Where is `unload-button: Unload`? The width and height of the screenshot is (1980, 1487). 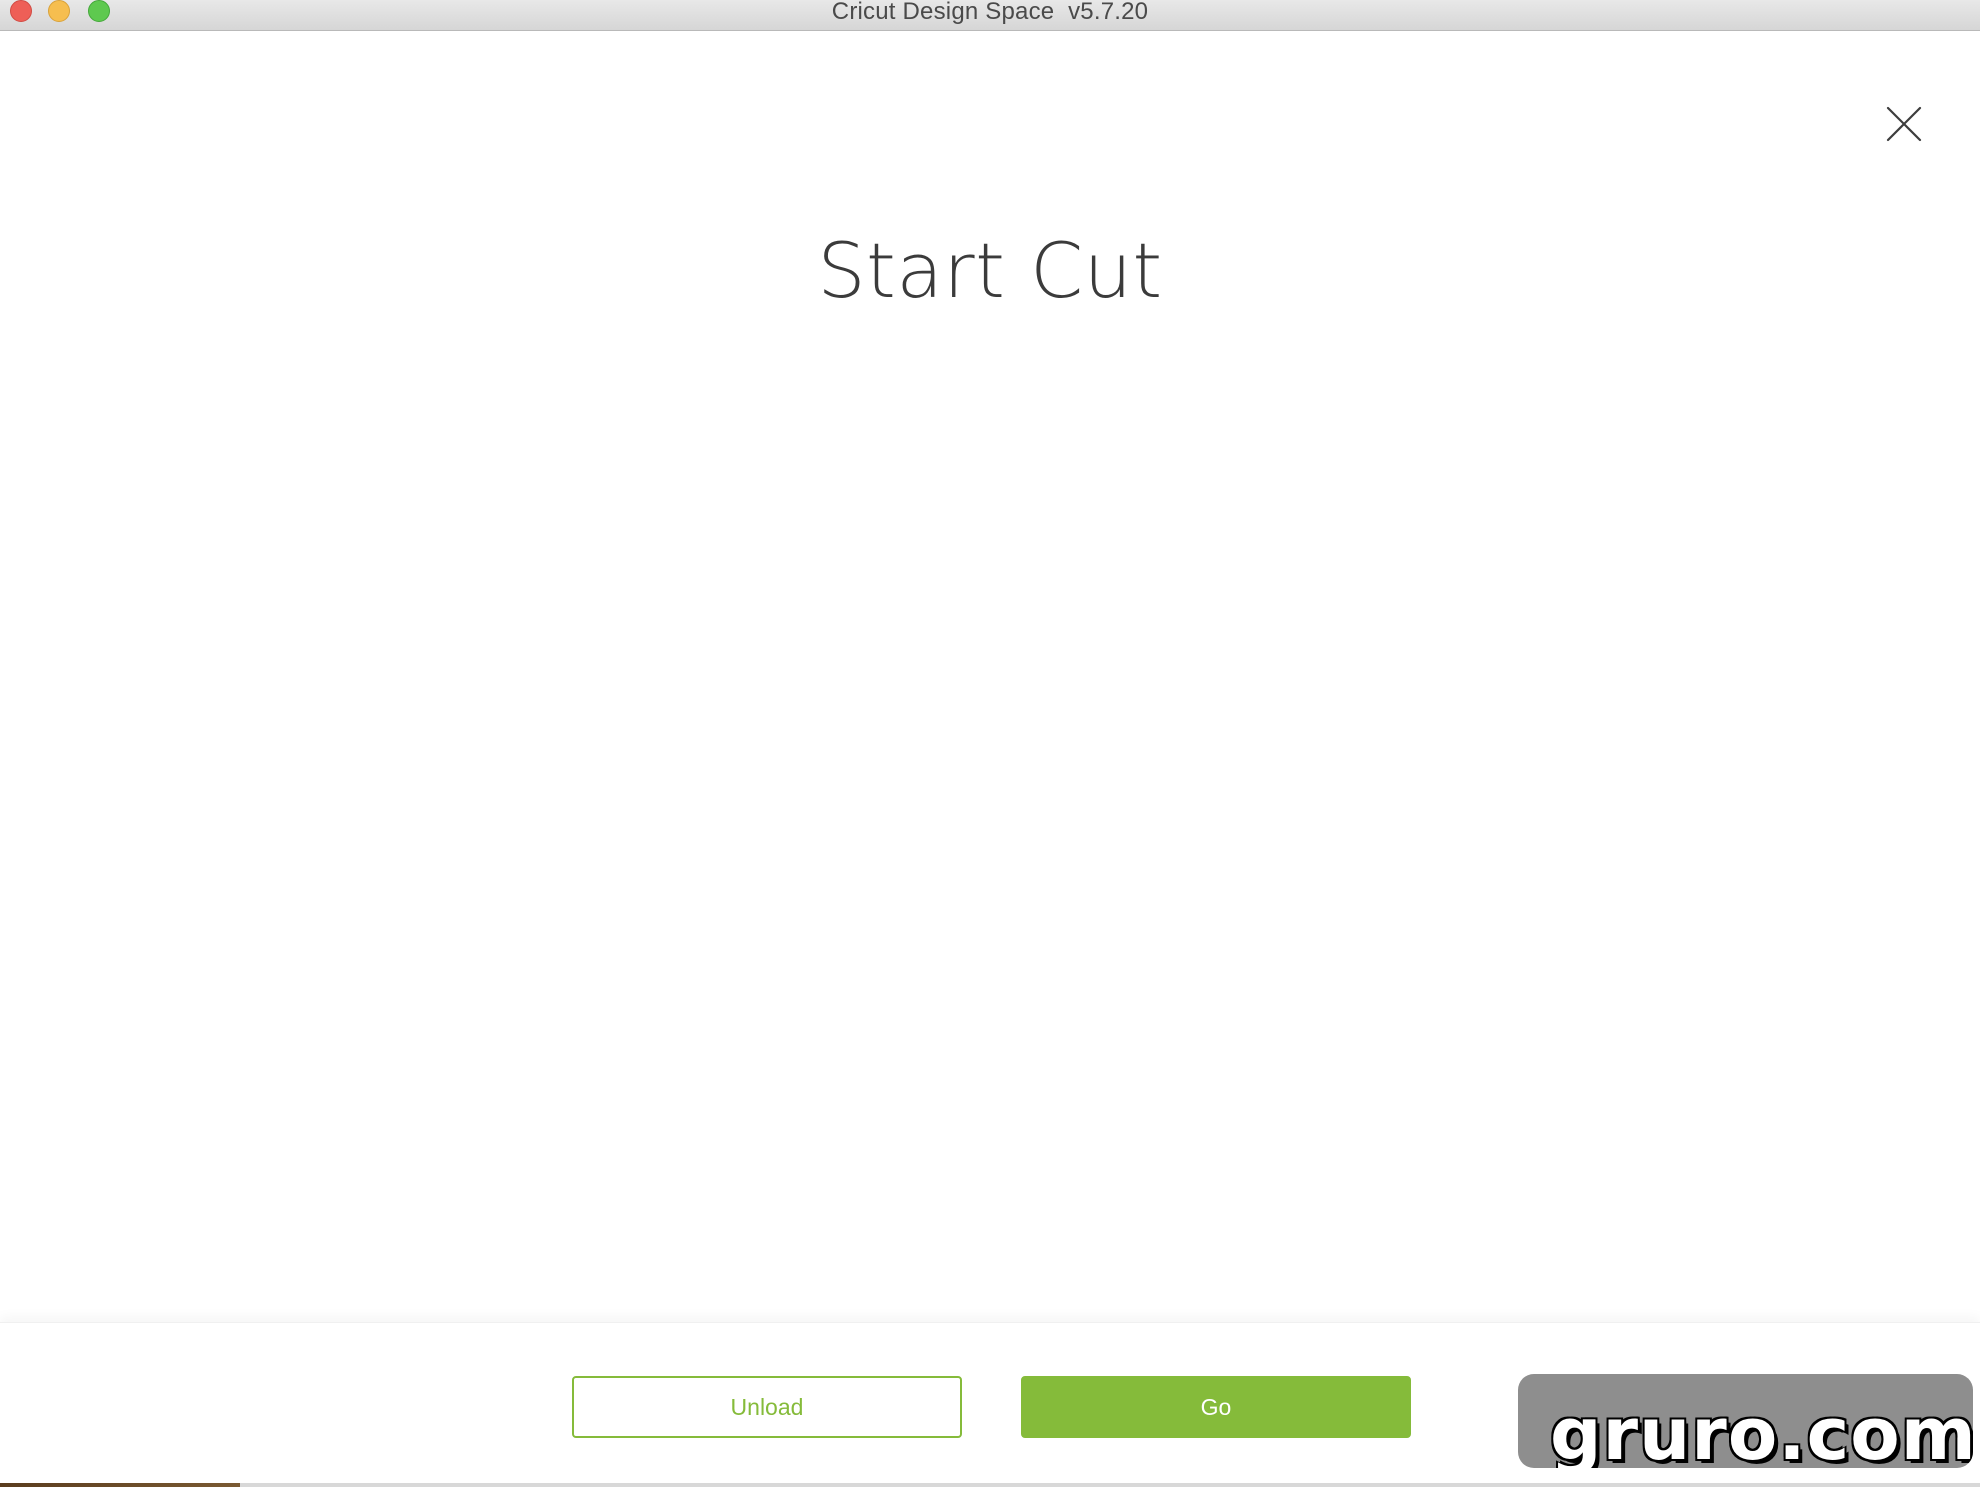
unload-button: Unload is located at coordinates (767, 1407).